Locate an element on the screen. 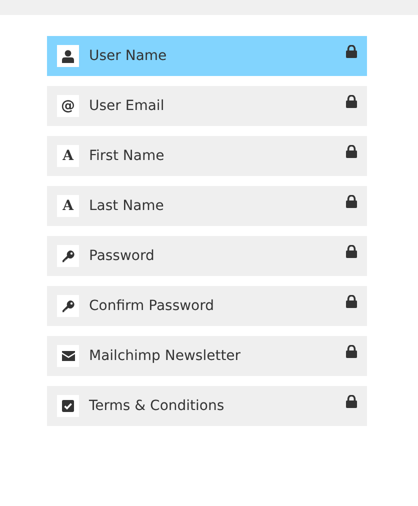 This screenshot has width=418, height=506. checkbox-icon is located at coordinates (68, 406).